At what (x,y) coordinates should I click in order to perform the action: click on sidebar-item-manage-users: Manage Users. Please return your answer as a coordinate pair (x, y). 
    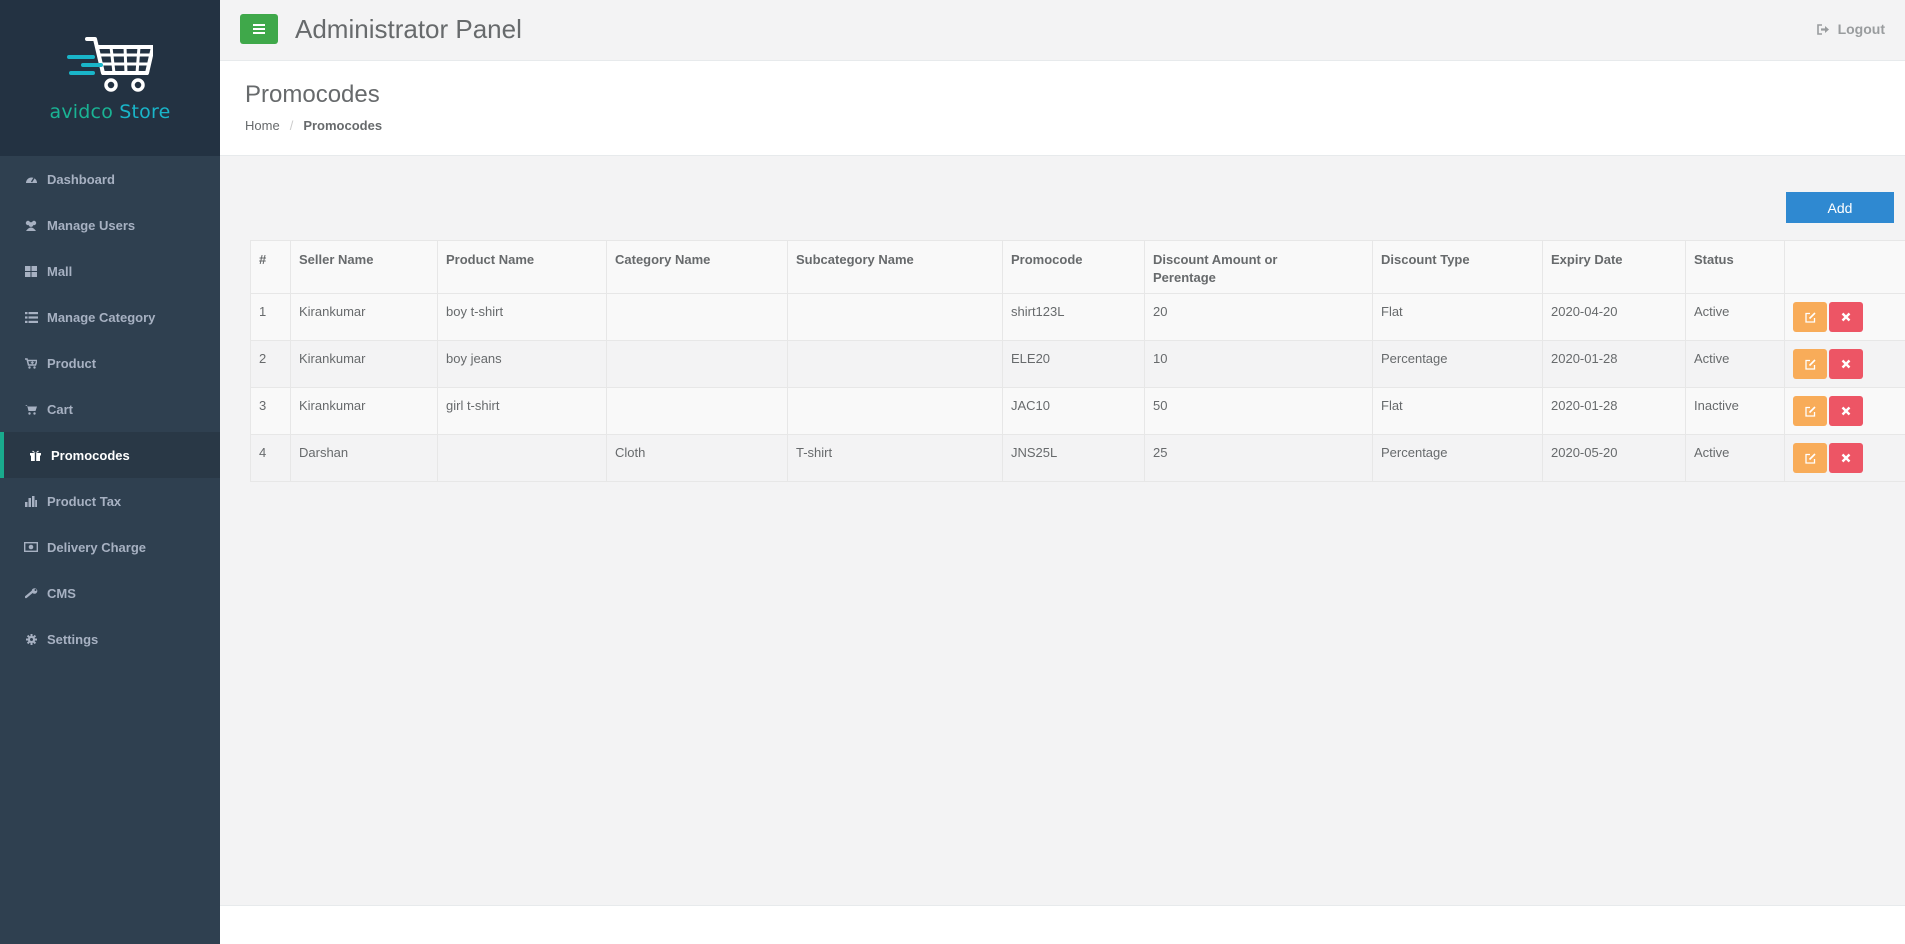
    Looking at the image, I should click on (110, 225).